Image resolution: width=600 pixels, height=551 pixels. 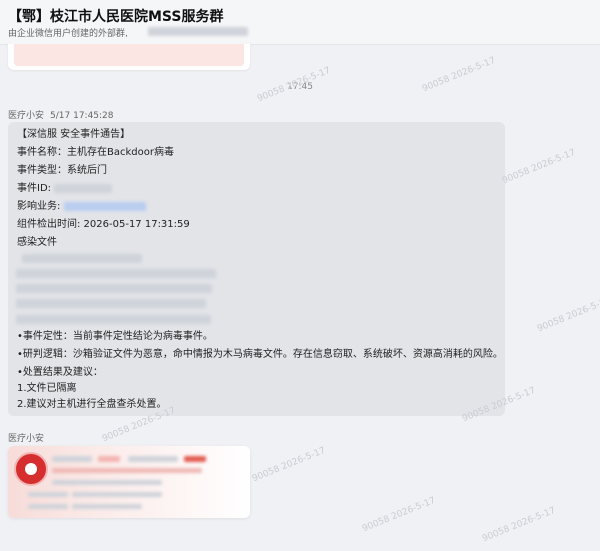 What do you see at coordinates (115, 336) in the screenshot?
I see `event-classification: •事件定性：当前事件定性结论为病毒事件。` at bounding box center [115, 336].